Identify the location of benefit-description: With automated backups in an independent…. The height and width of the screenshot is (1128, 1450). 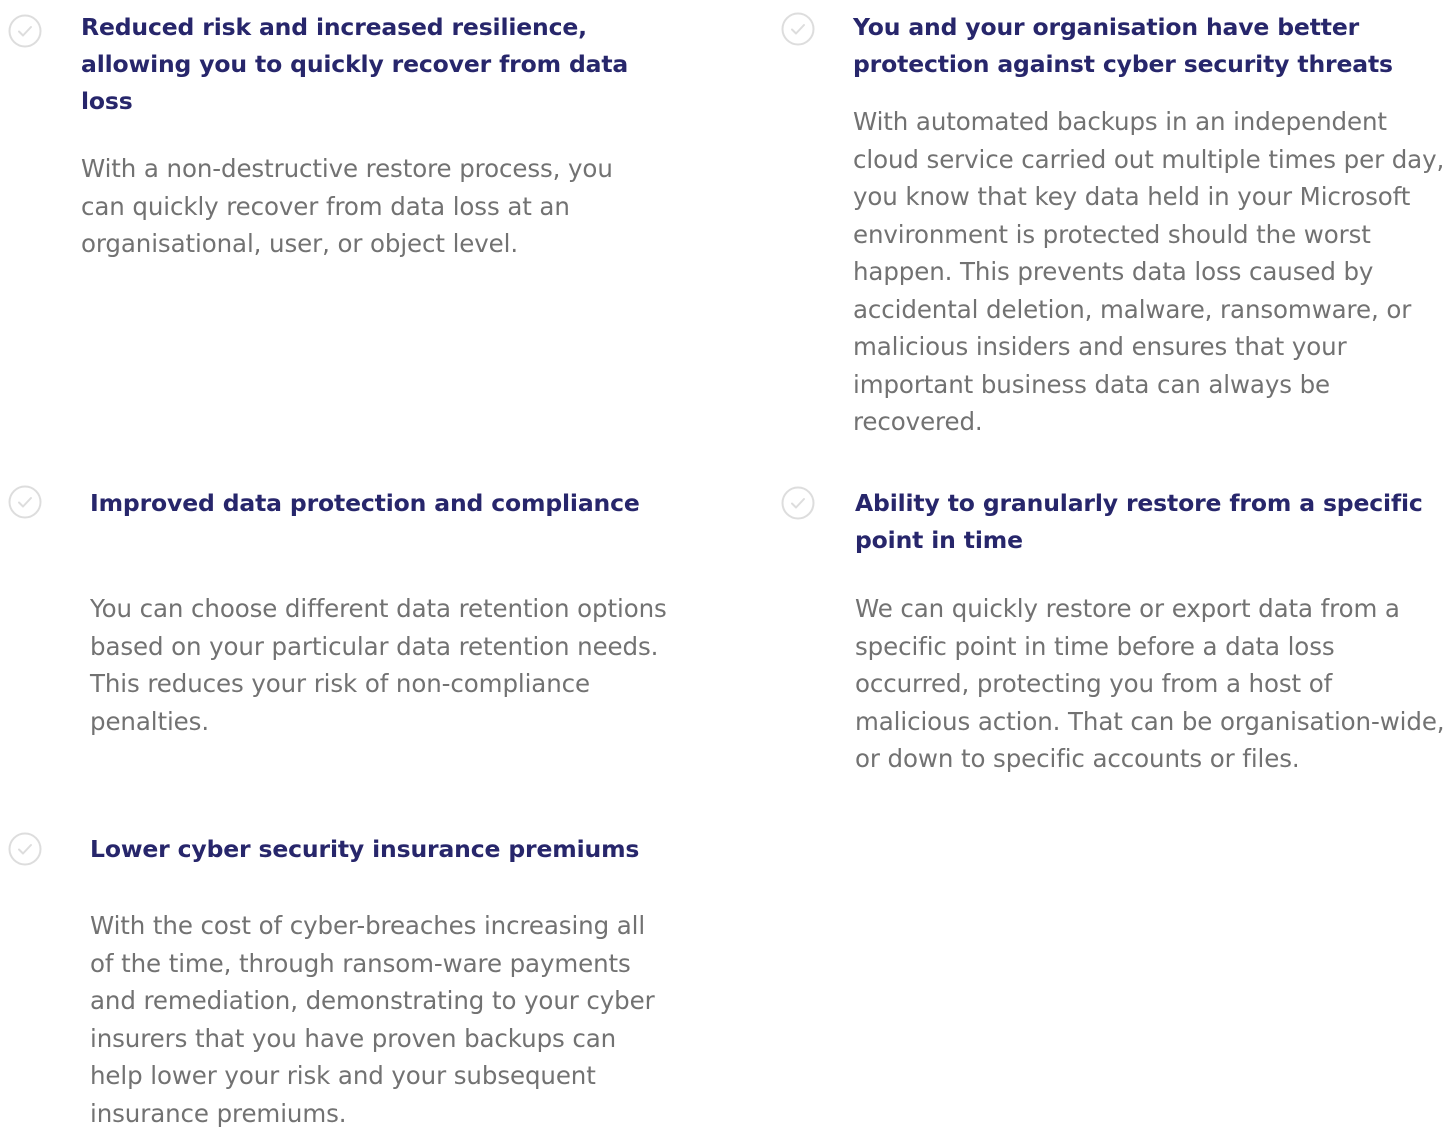
(1149, 271).